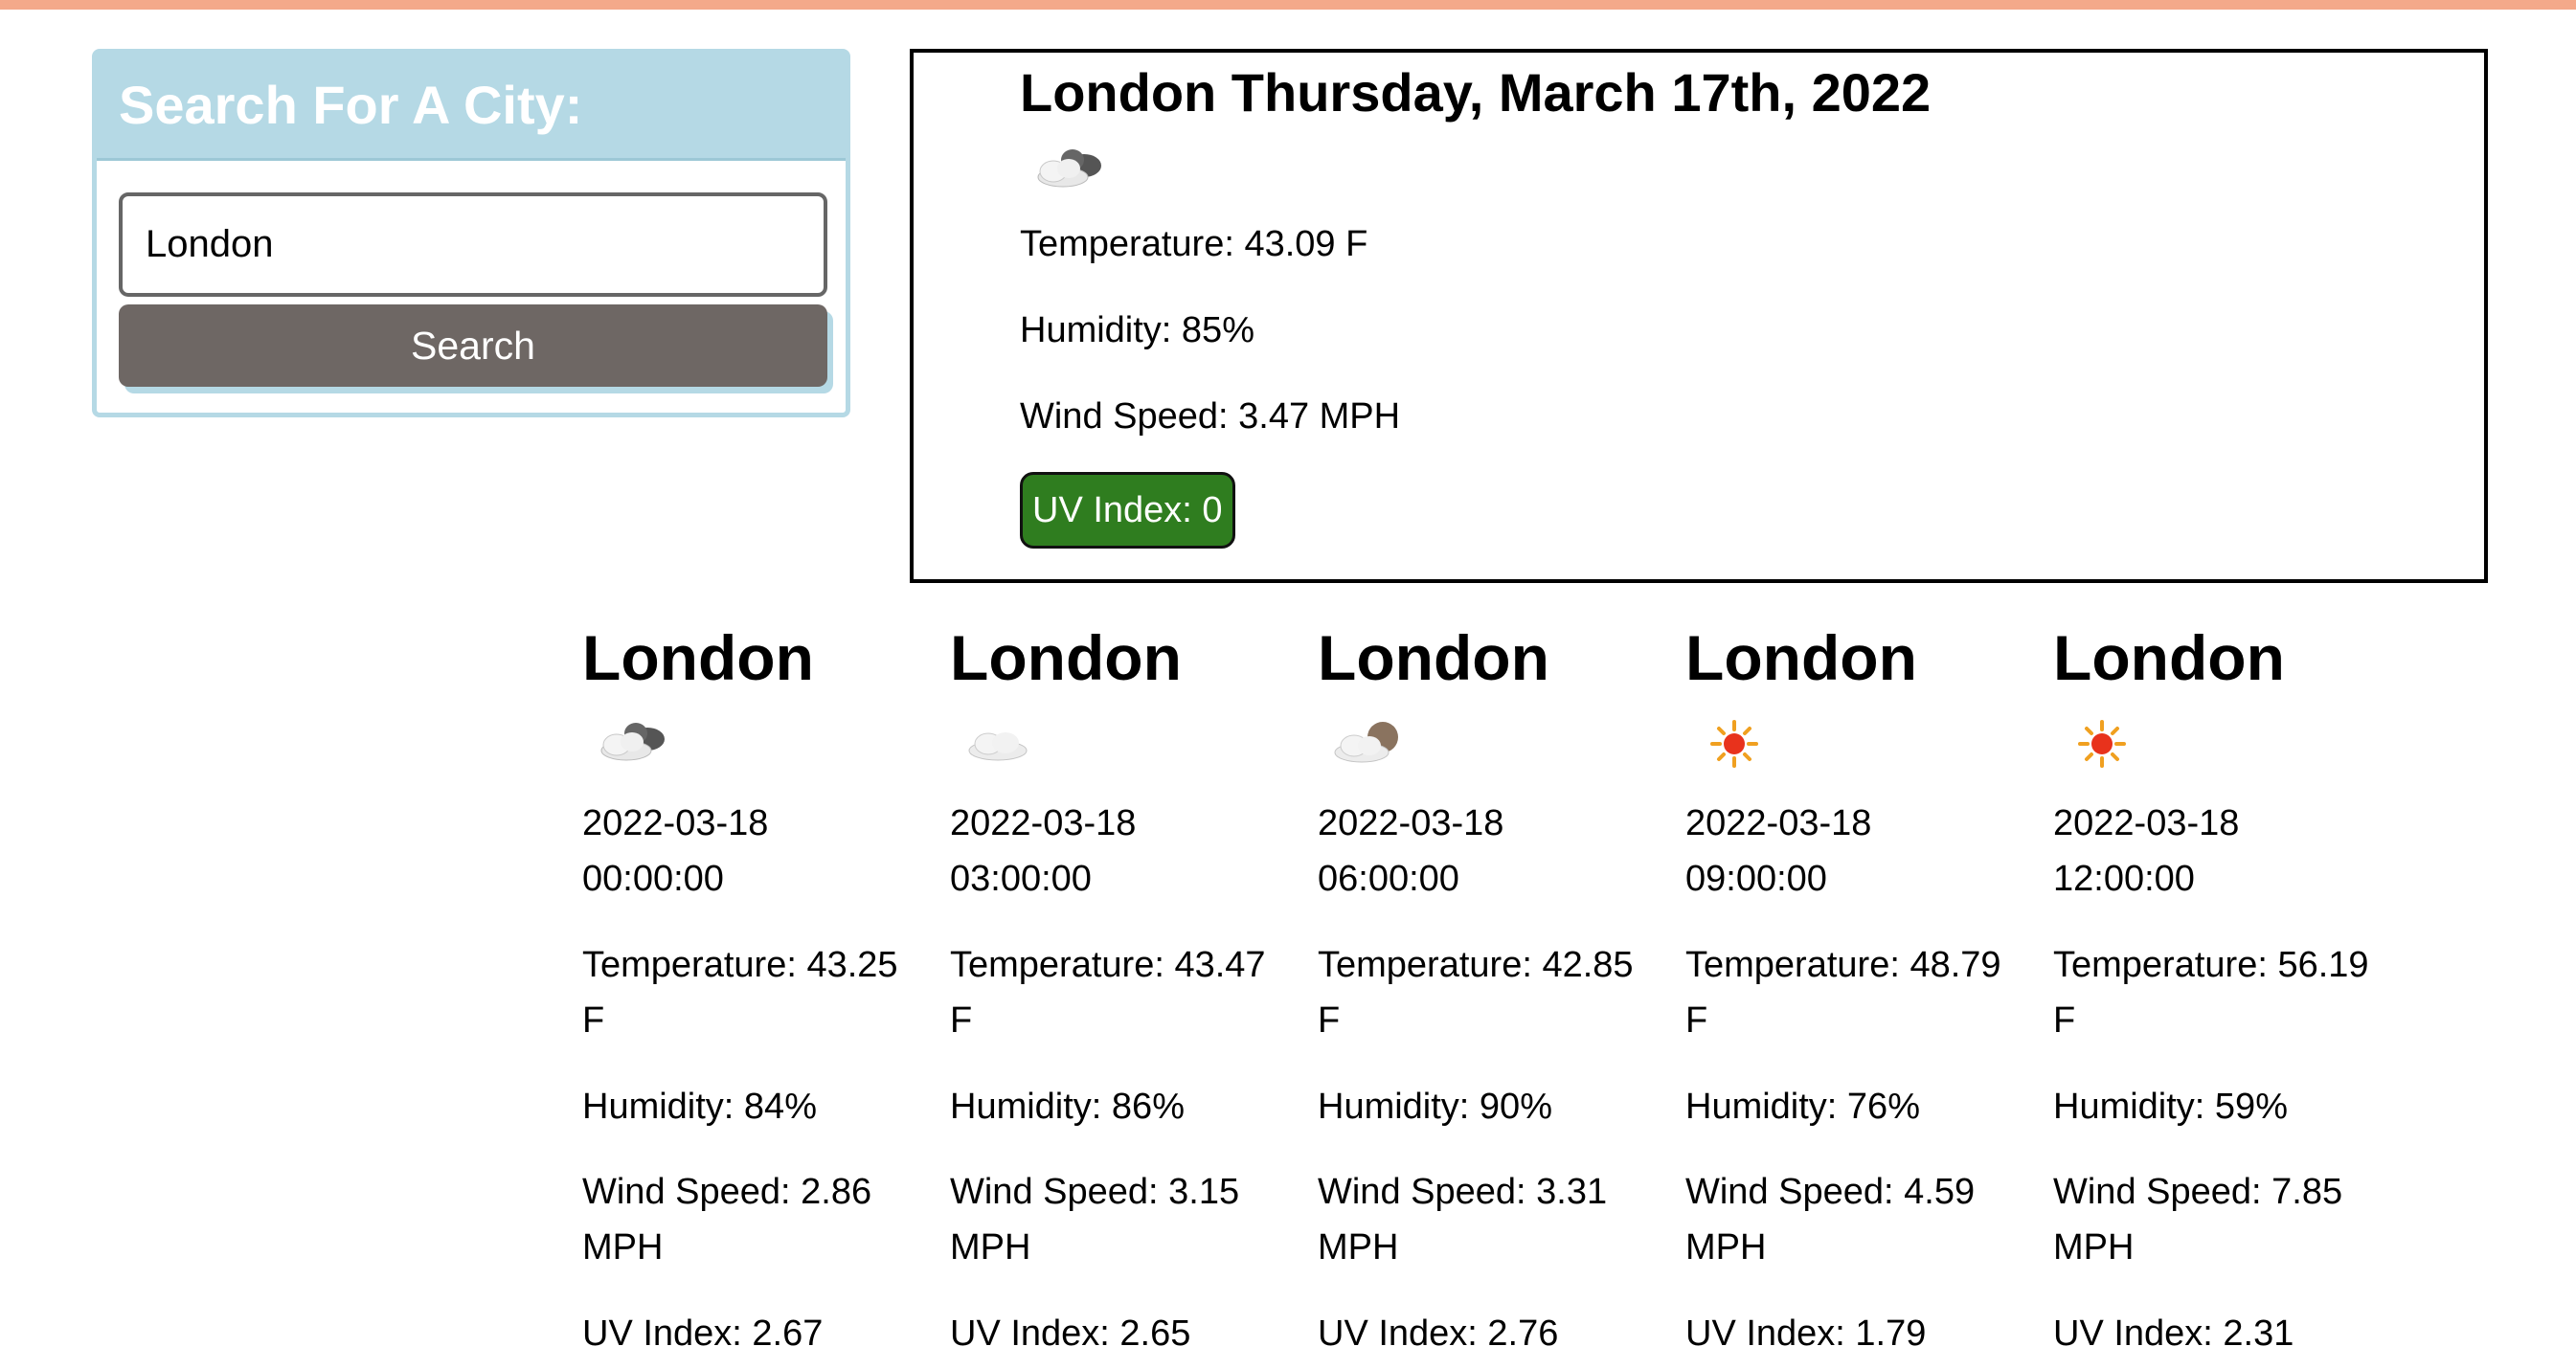 Image resolution: width=2576 pixels, height=1369 pixels. What do you see at coordinates (1288, 5) in the screenshot?
I see `top-accent-bar` at bounding box center [1288, 5].